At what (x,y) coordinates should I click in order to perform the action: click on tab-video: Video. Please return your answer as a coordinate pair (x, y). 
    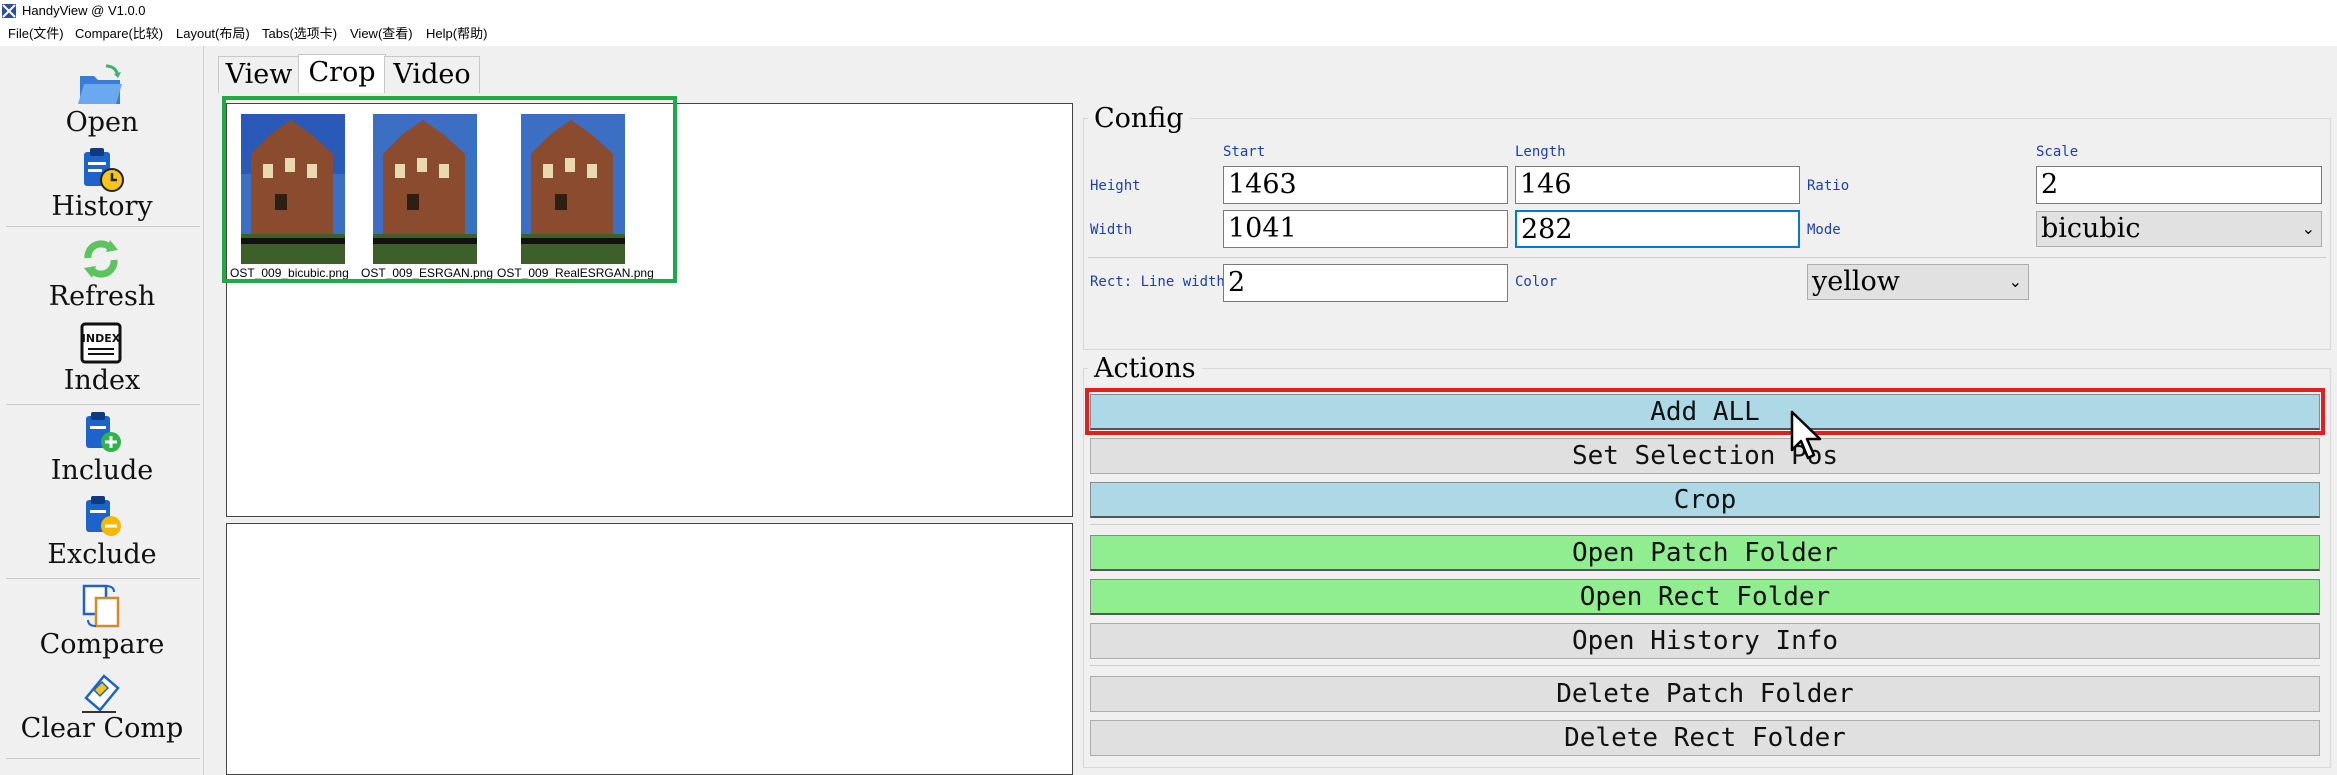
    Looking at the image, I should click on (432, 74).